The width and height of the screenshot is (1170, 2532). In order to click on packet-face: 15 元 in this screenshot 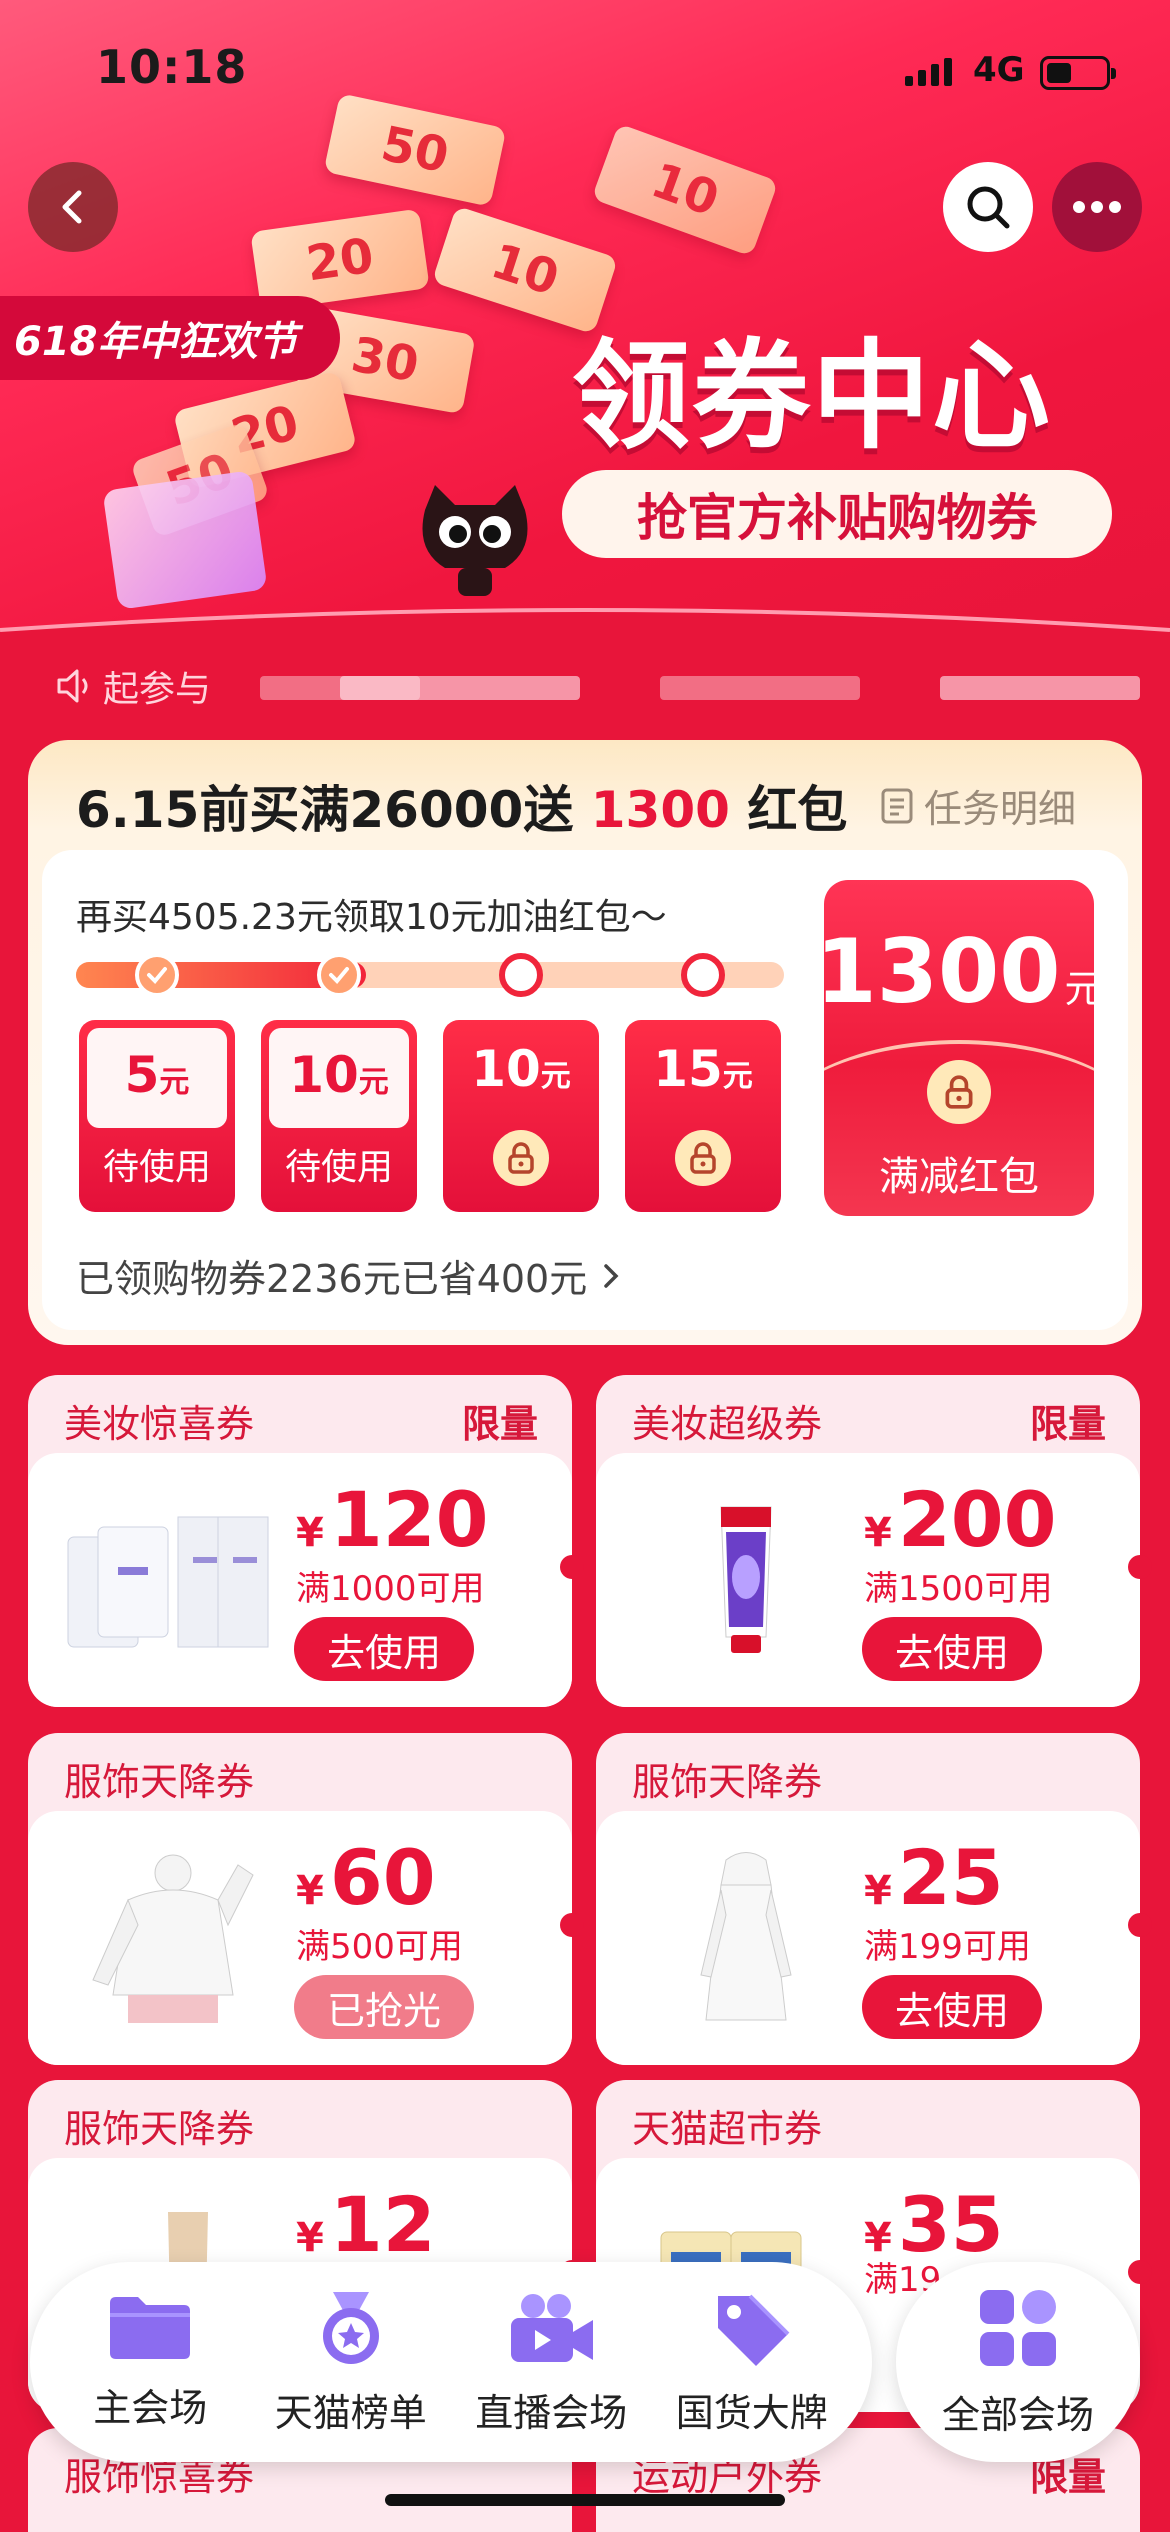, I will do `click(703, 1069)`.